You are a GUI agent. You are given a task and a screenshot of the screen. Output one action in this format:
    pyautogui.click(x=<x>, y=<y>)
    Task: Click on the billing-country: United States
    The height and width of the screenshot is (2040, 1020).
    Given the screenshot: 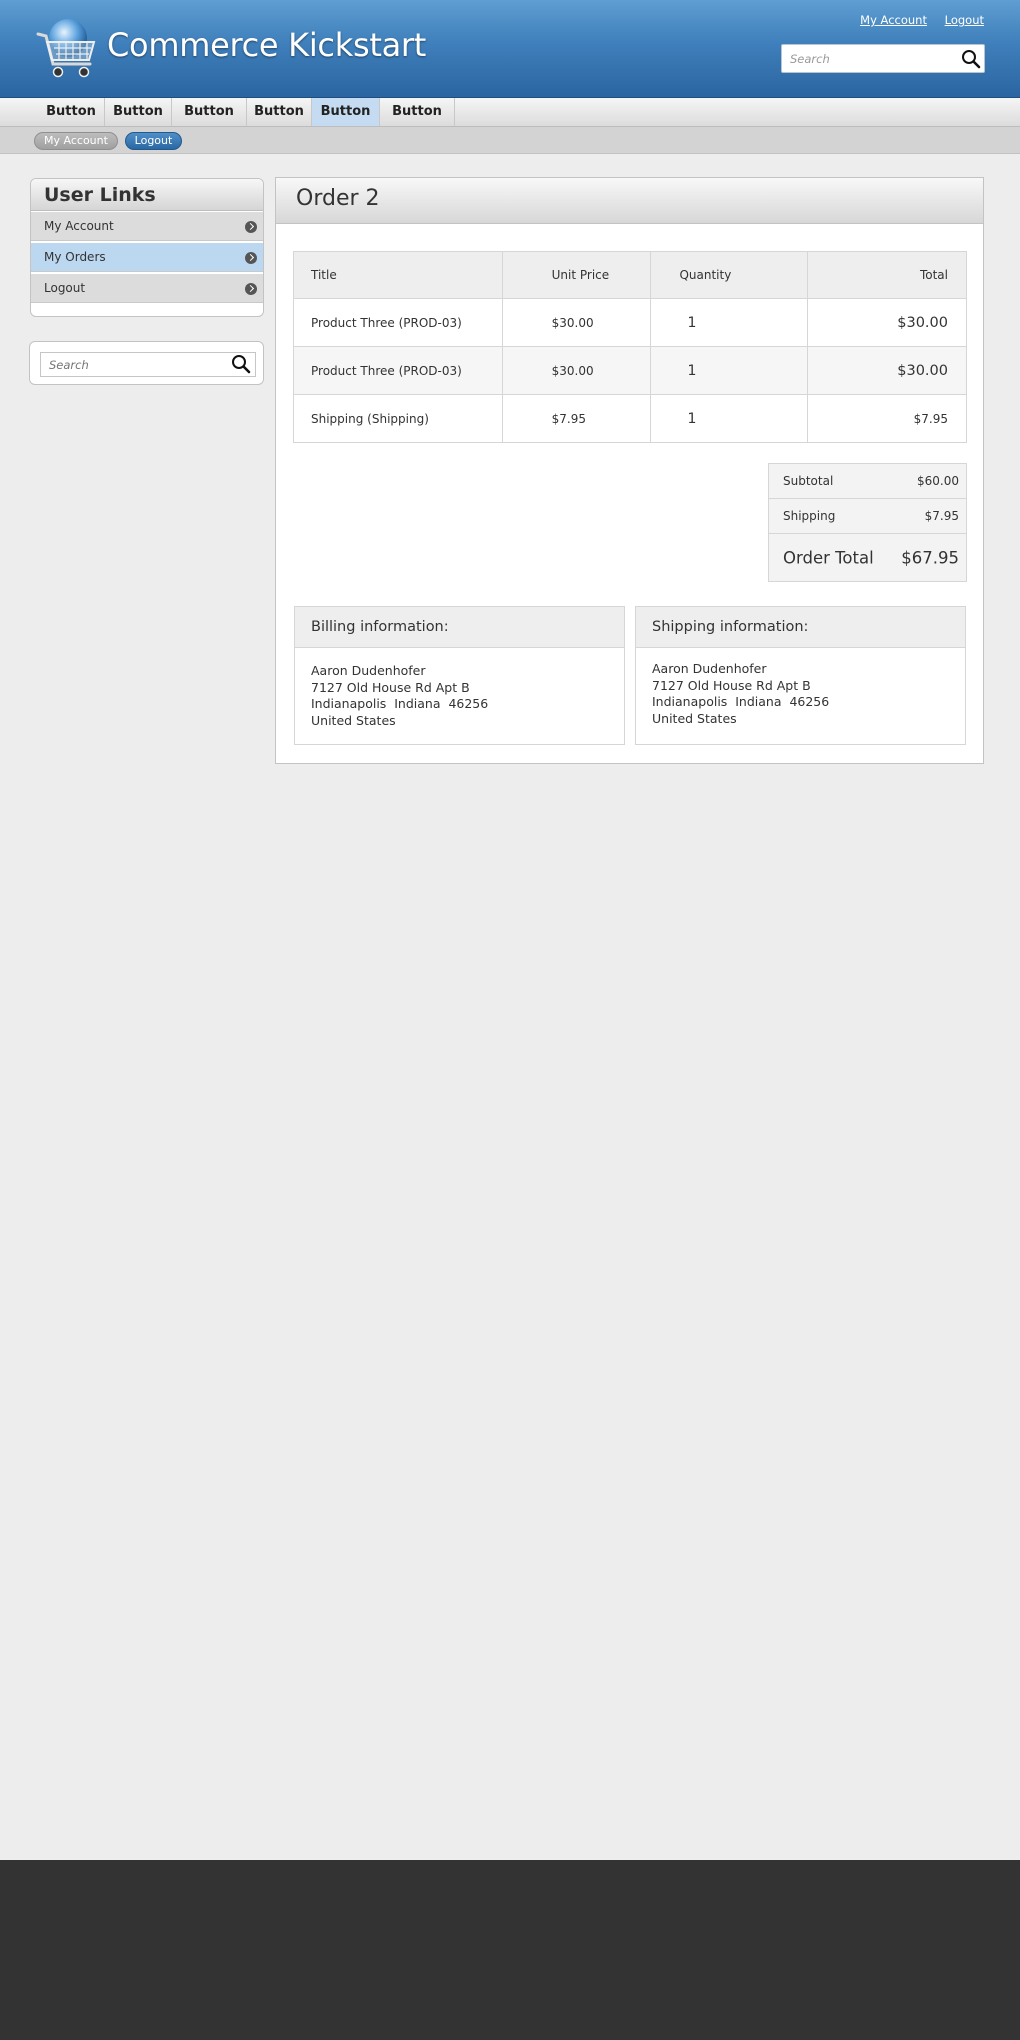 What is the action you would take?
    pyautogui.click(x=353, y=720)
    